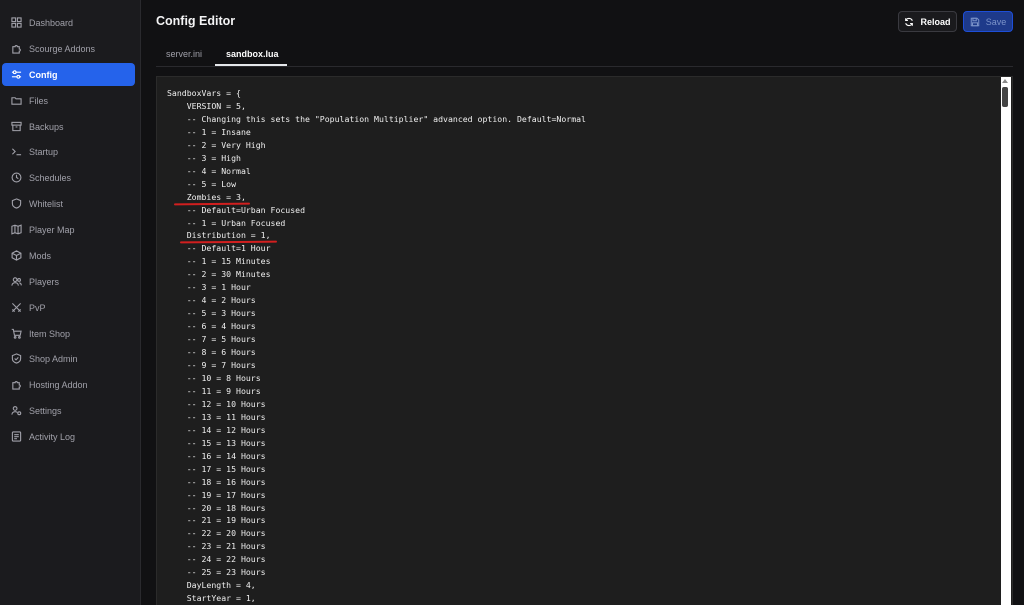 The width and height of the screenshot is (1024, 605). Describe the element at coordinates (211, 313) in the screenshot. I see `code-line: -- 5 = 3 Hours` at that location.